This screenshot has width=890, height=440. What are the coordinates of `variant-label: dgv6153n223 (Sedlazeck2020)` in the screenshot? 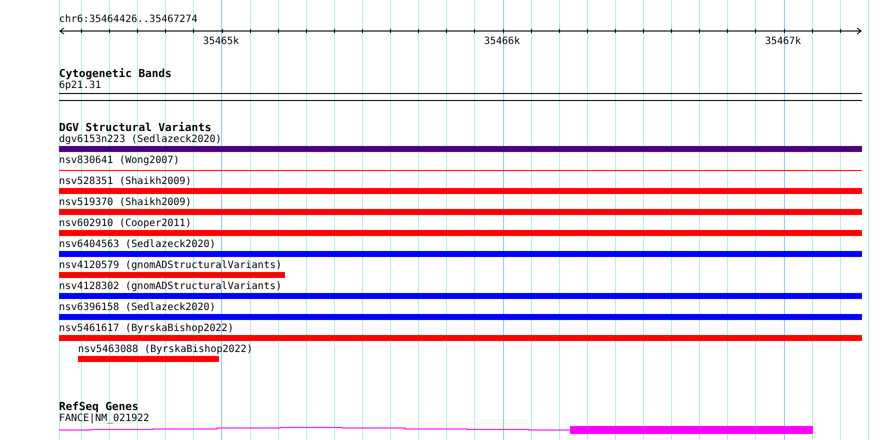 It's located at (460, 140).